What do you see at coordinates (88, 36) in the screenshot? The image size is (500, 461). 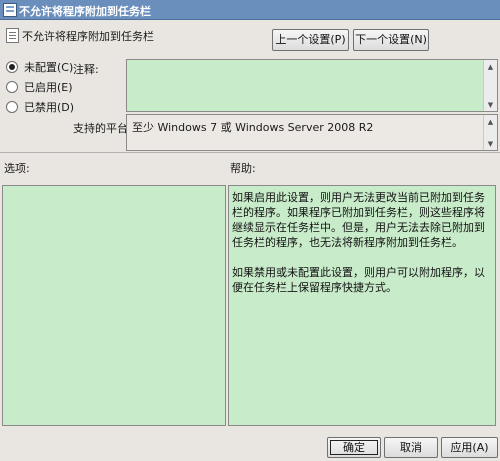 I see `policy-name: 不允许将程序附加到任务栏` at bounding box center [88, 36].